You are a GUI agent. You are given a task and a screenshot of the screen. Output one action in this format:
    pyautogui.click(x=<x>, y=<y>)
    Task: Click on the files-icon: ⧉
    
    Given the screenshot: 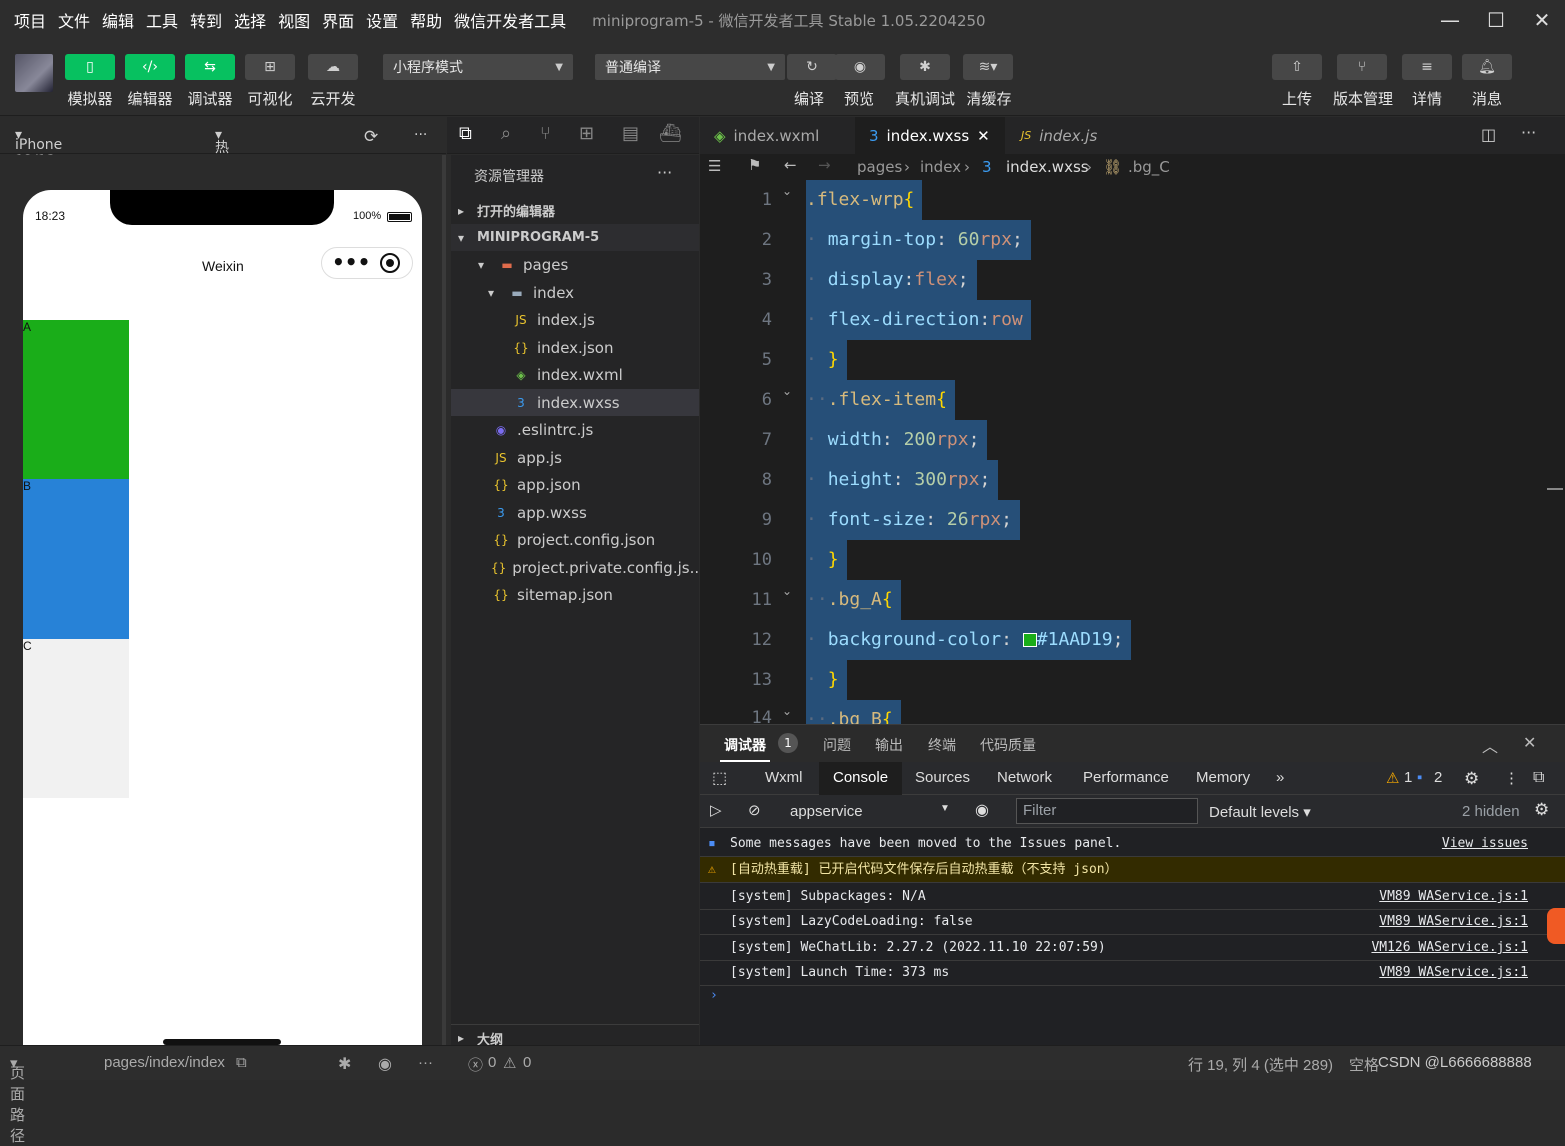 What is the action you would take?
    pyautogui.click(x=465, y=133)
    